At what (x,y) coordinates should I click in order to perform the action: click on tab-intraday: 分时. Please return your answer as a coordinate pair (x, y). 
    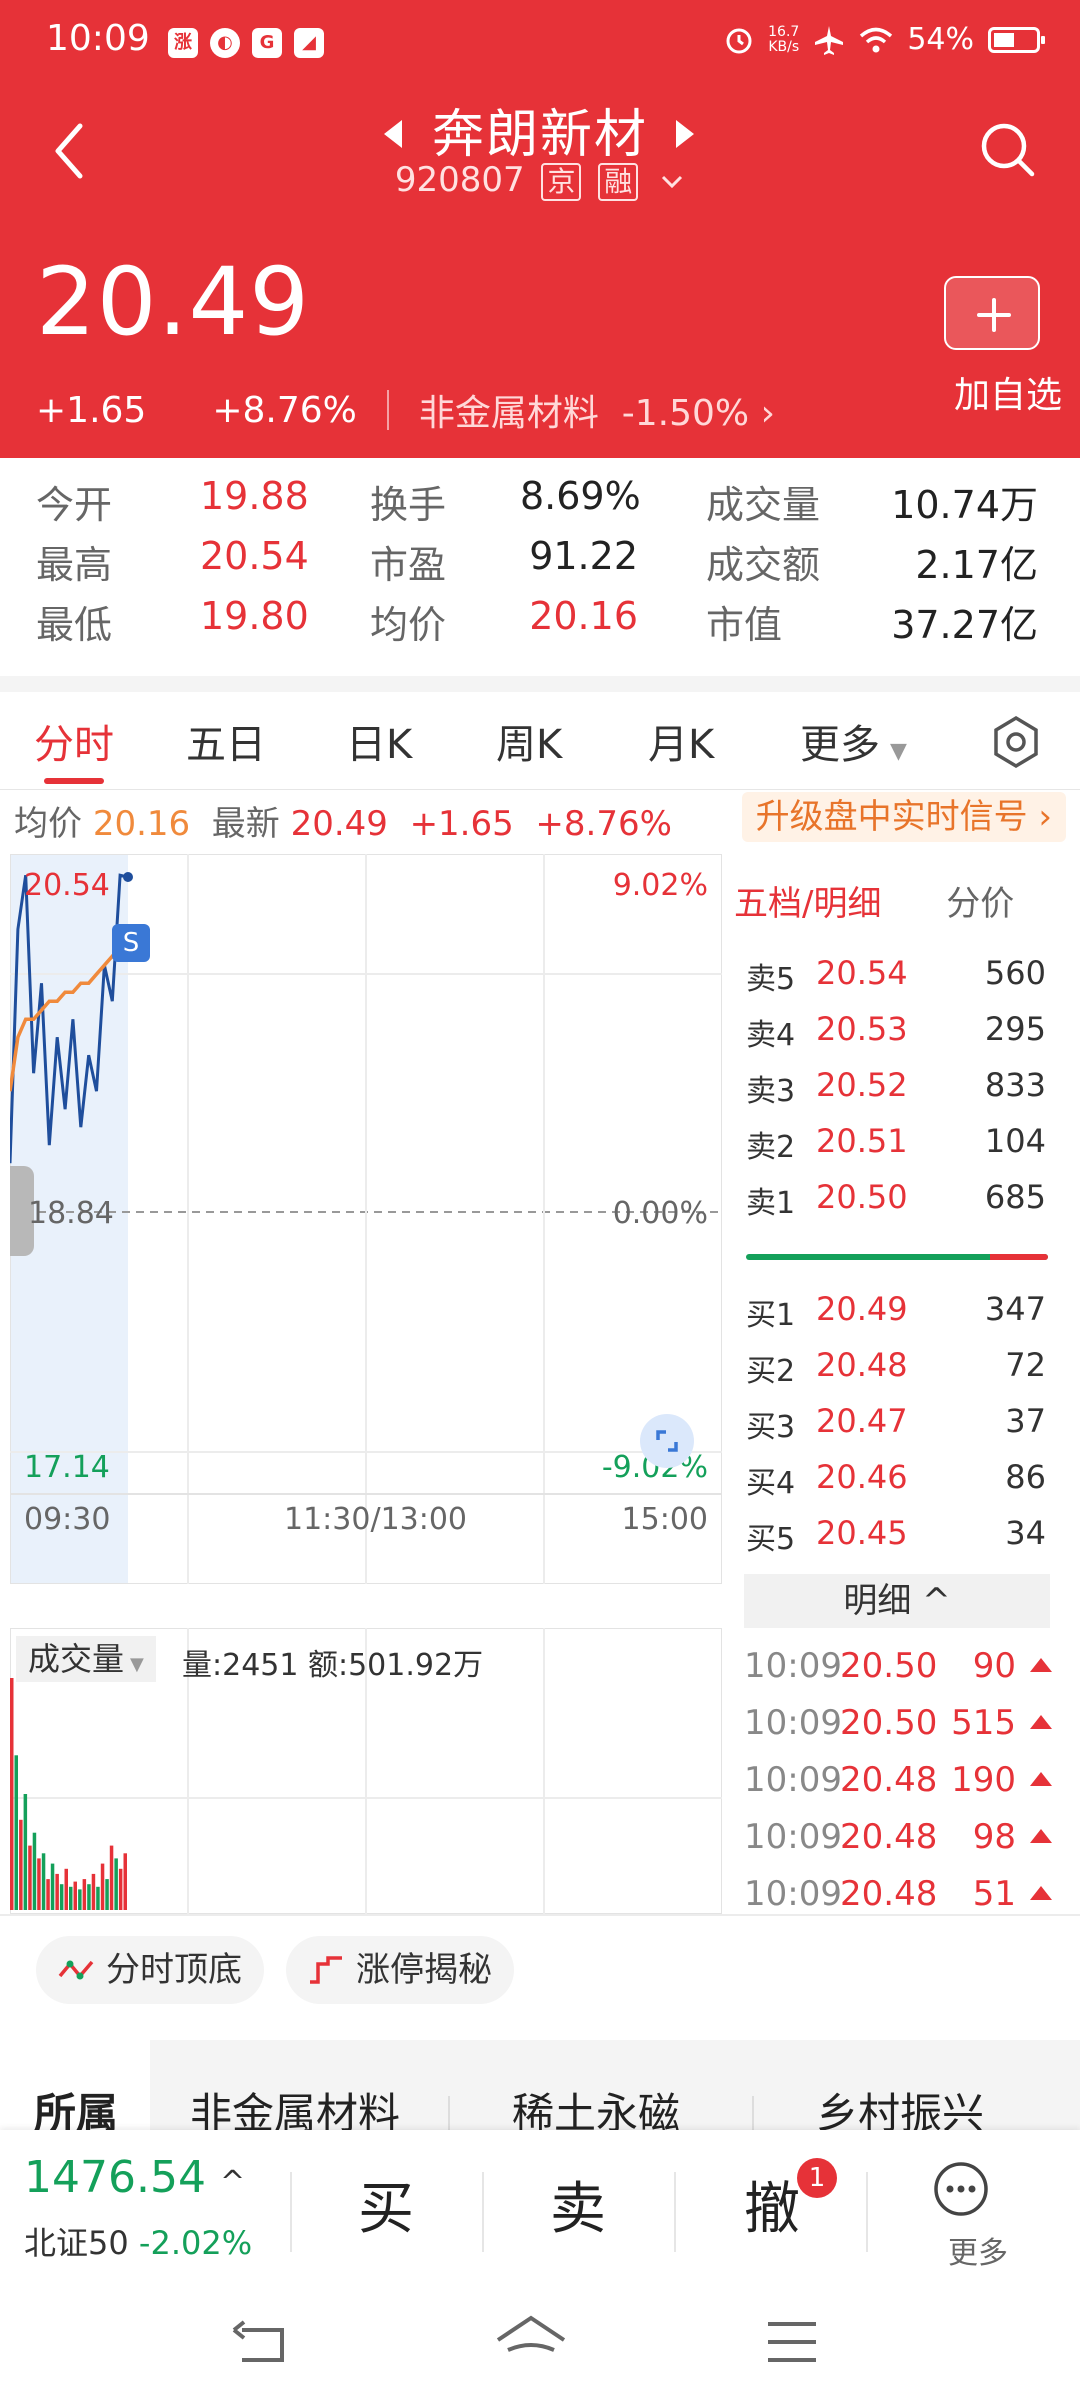
    Looking at the image, I should click on (74, 741).